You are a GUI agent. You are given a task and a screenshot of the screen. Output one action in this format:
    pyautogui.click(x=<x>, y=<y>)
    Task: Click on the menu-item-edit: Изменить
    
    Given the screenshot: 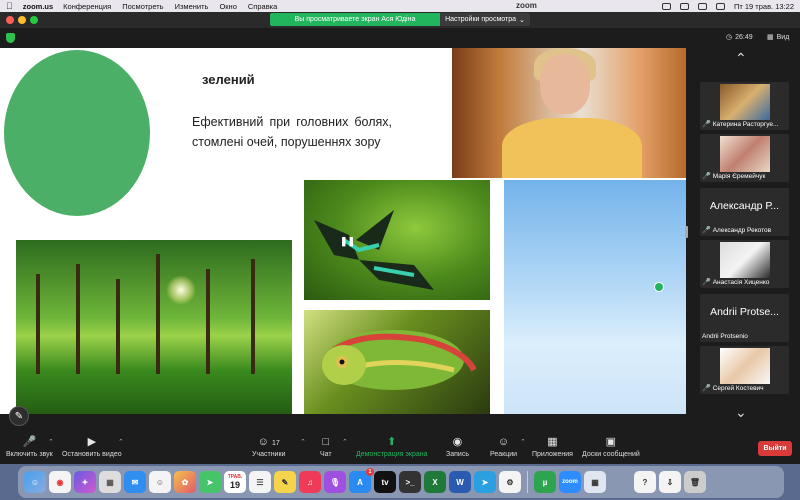 What is the action you would take?
    pyautogui.click(x=192, y=6)
    